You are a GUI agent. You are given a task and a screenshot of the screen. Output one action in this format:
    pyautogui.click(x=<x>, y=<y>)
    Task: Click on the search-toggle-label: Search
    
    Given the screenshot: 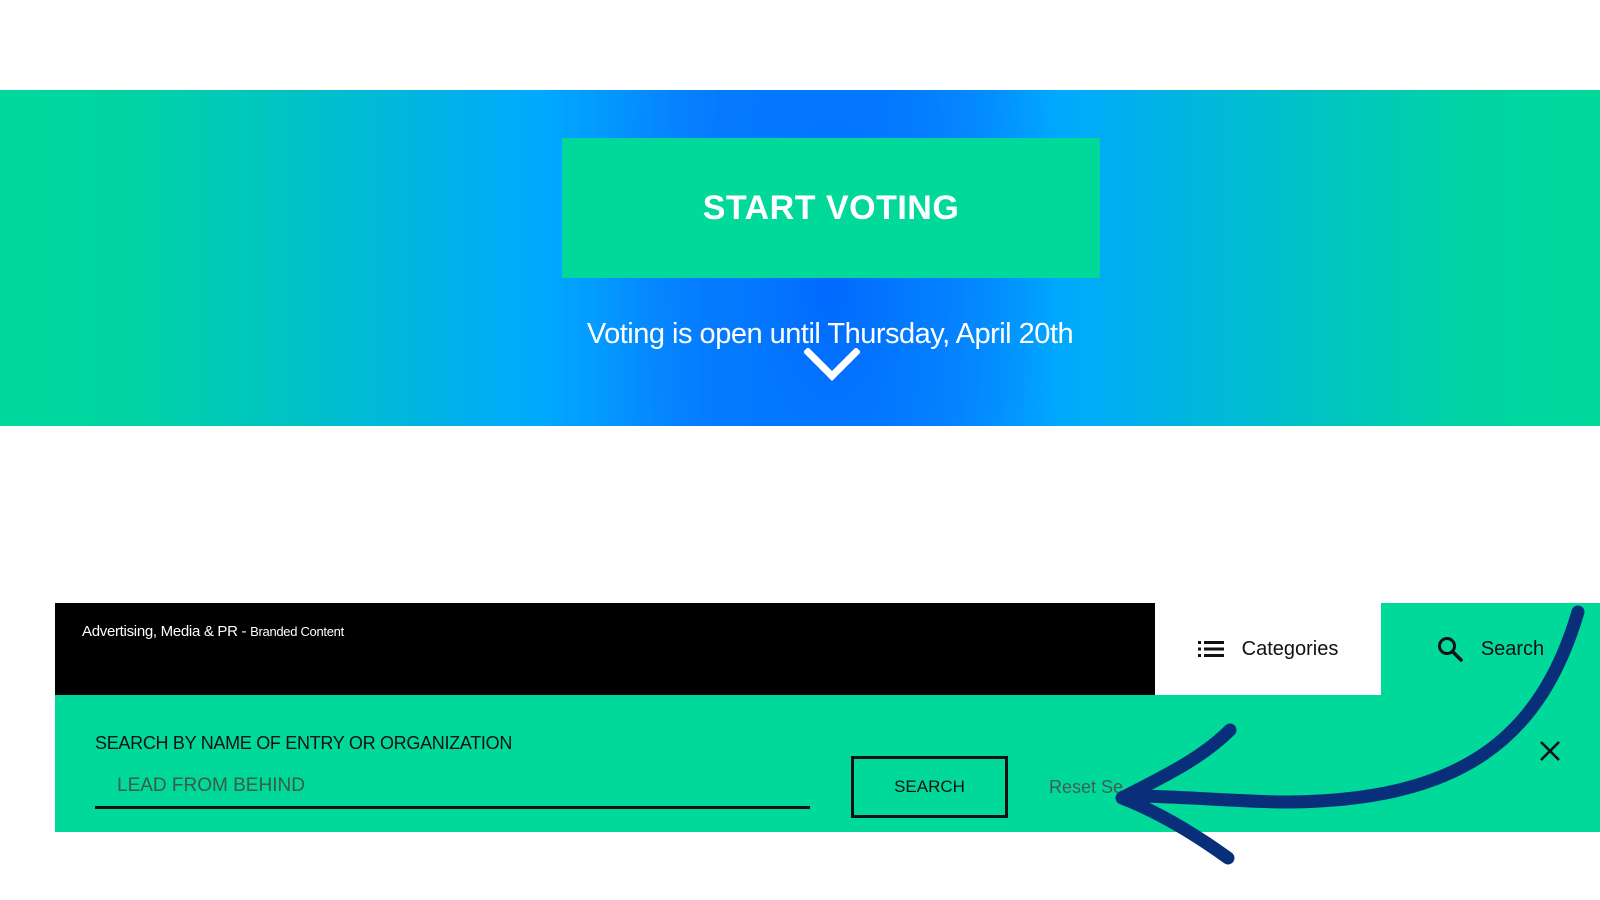 What is the action you would take?
    pyautogui.click(x=1512, y=648)
    